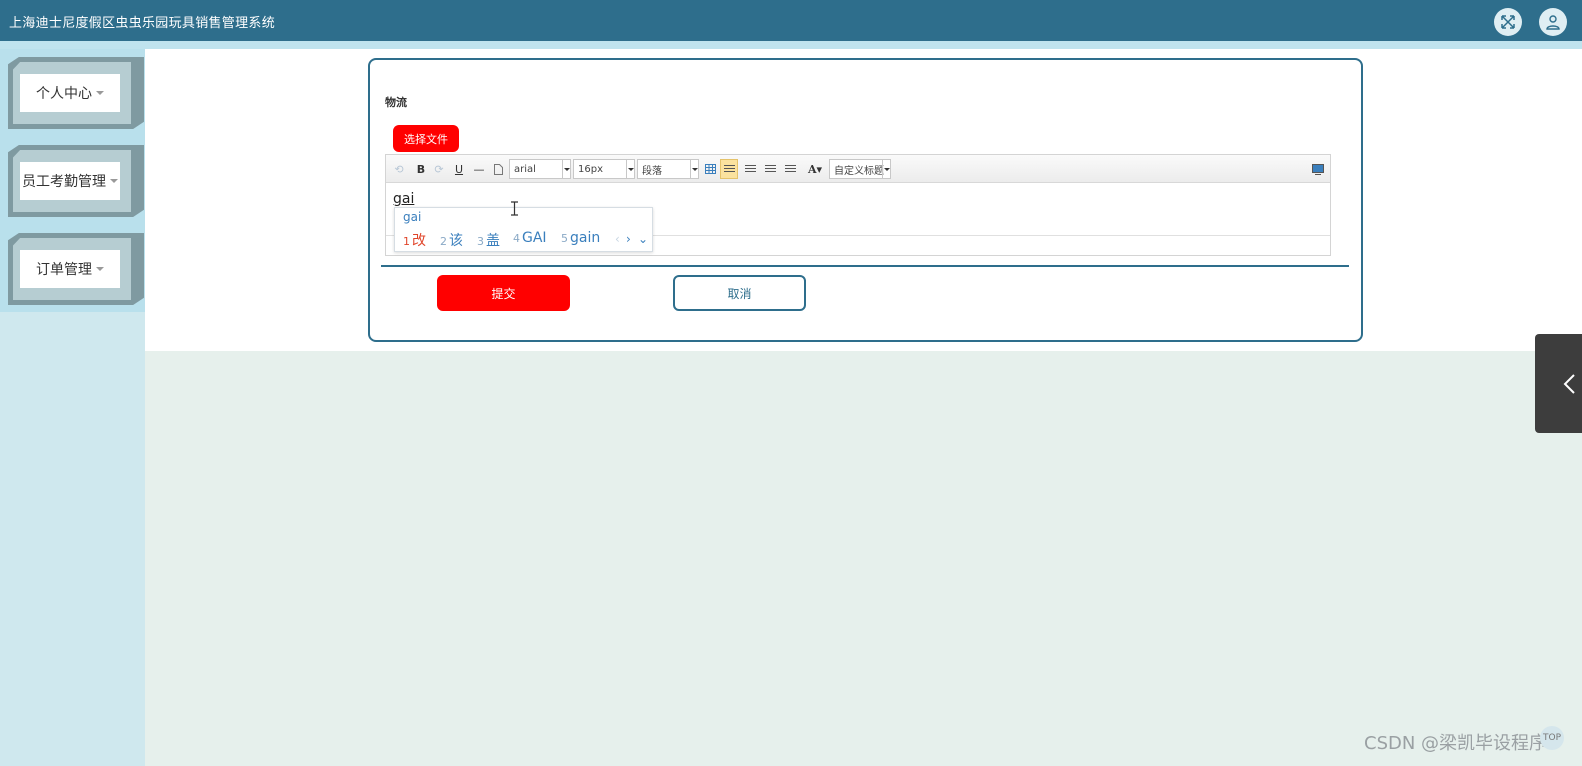 The height and width of the screenshot is (766, 1582). I want to click on menu-card: 个人中心, so click(70, 93).